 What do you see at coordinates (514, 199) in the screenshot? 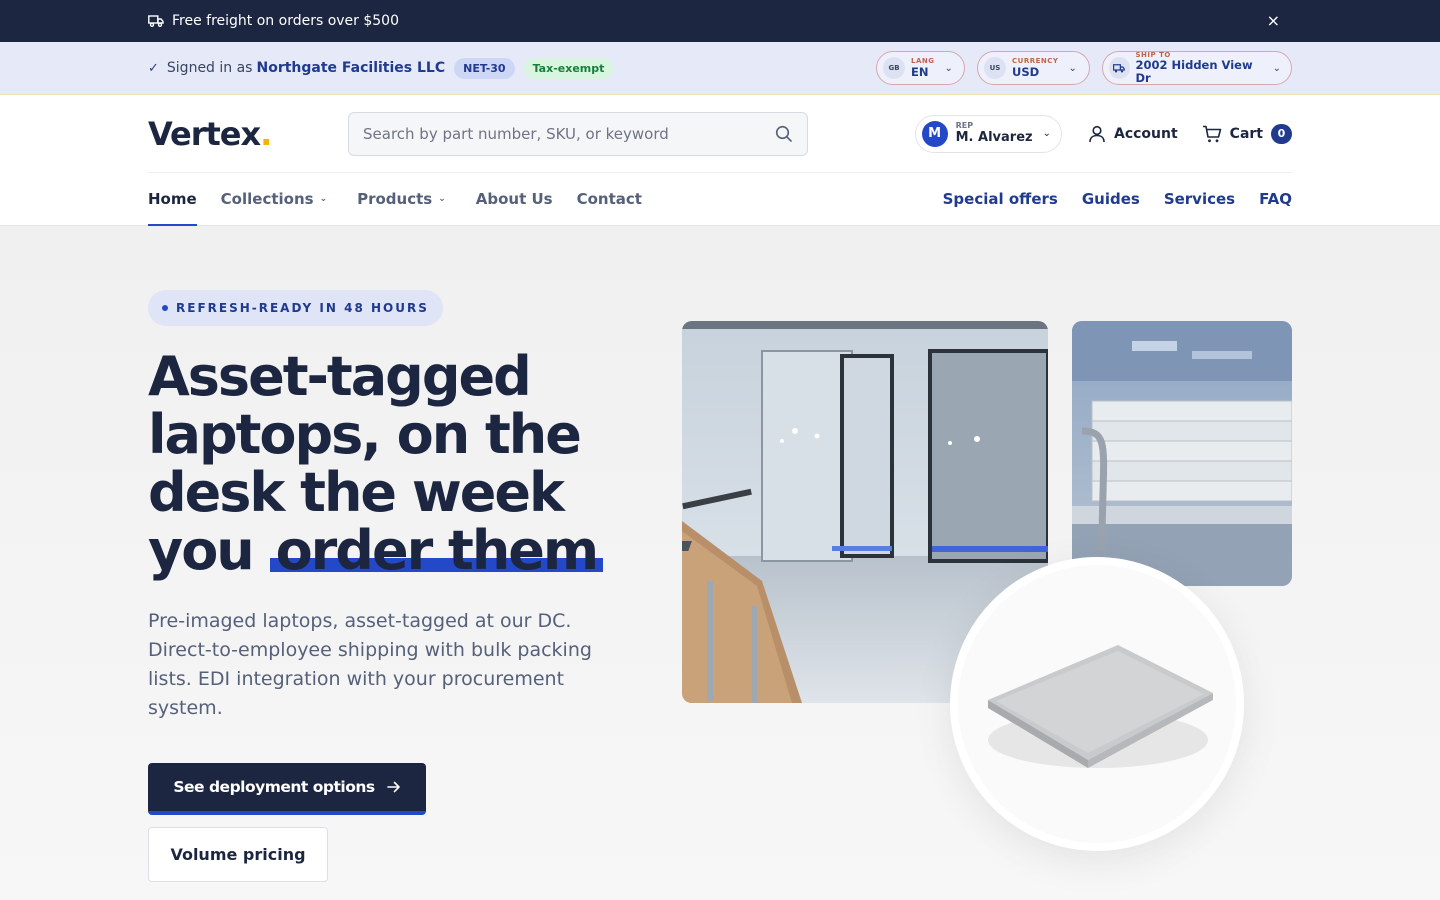
I see `nav-about-us: About Us` at bounding box center [514, 199].